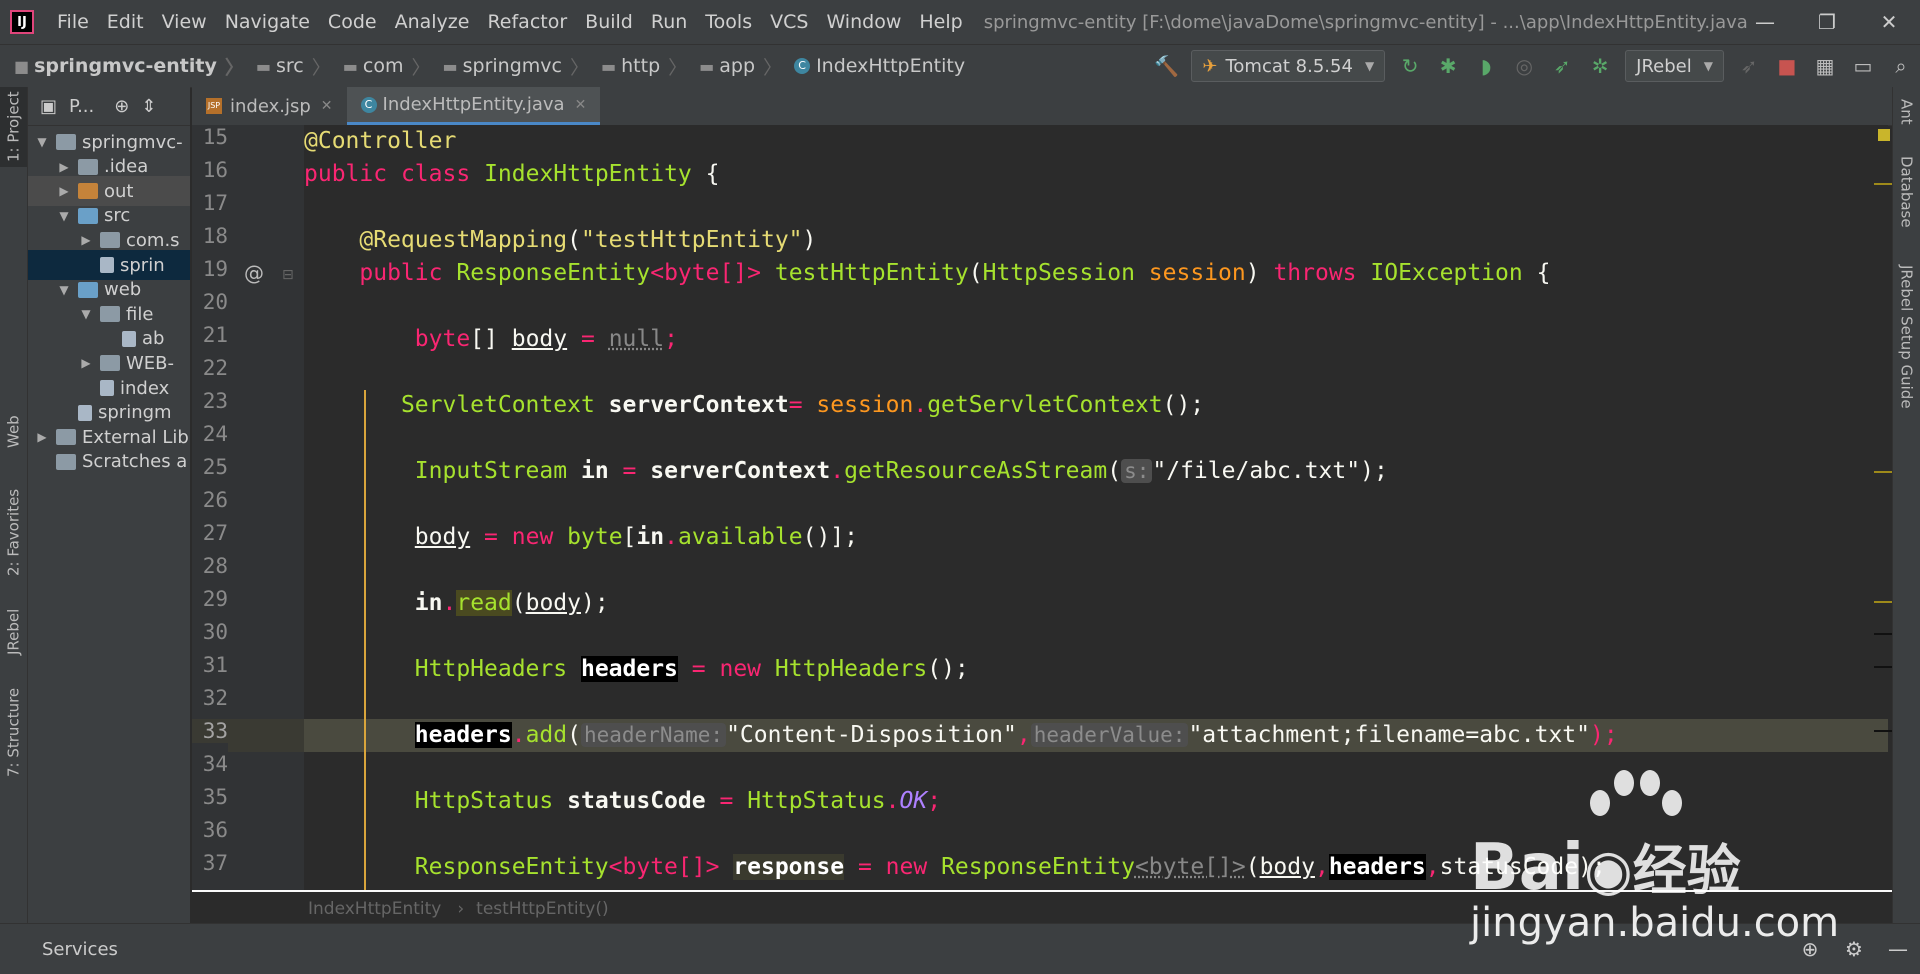 This screenshot has height=974, width=1920. Describe the element at coordinates (1749, 66) in the screenshot. I see `jrebel-update-icon: ➶` at that location.